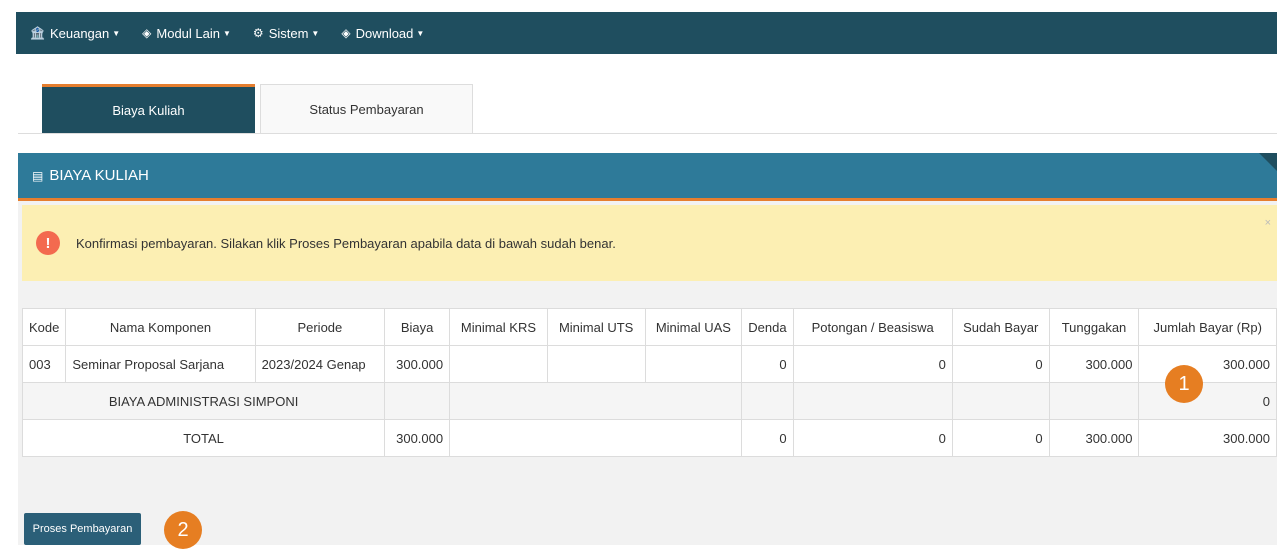 The height and width of the screenshot is (549, 1277). I want to click on cell-total-biaya: 300.000, so click(417, 438).